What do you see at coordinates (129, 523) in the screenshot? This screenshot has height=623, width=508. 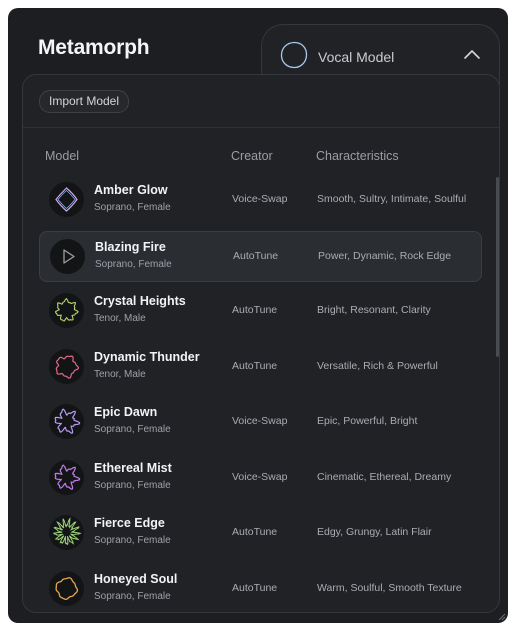 I see `model-name: Fierce Edge` at bounding box center [129, 523].